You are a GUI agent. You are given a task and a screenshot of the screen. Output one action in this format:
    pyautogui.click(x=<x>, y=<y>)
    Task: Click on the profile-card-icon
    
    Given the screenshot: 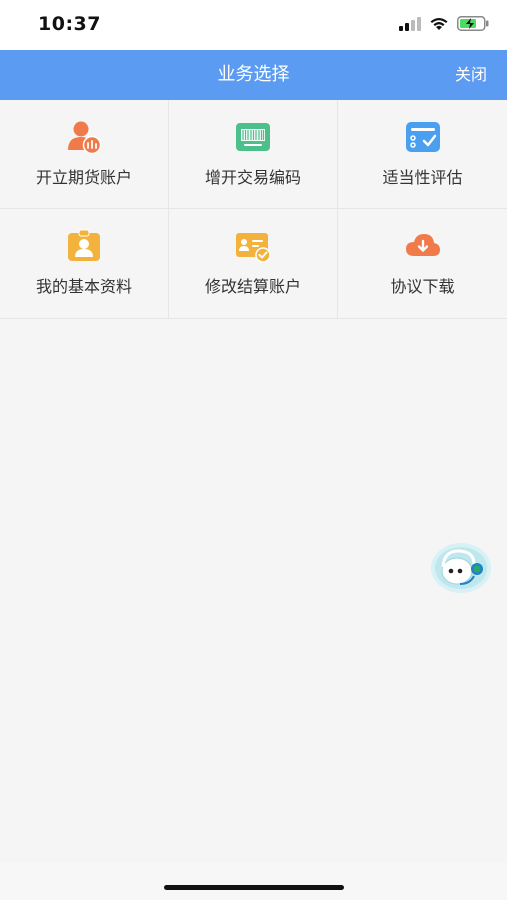 What is the action you would take?
    pyautogui.click(x=84, y=245)
    